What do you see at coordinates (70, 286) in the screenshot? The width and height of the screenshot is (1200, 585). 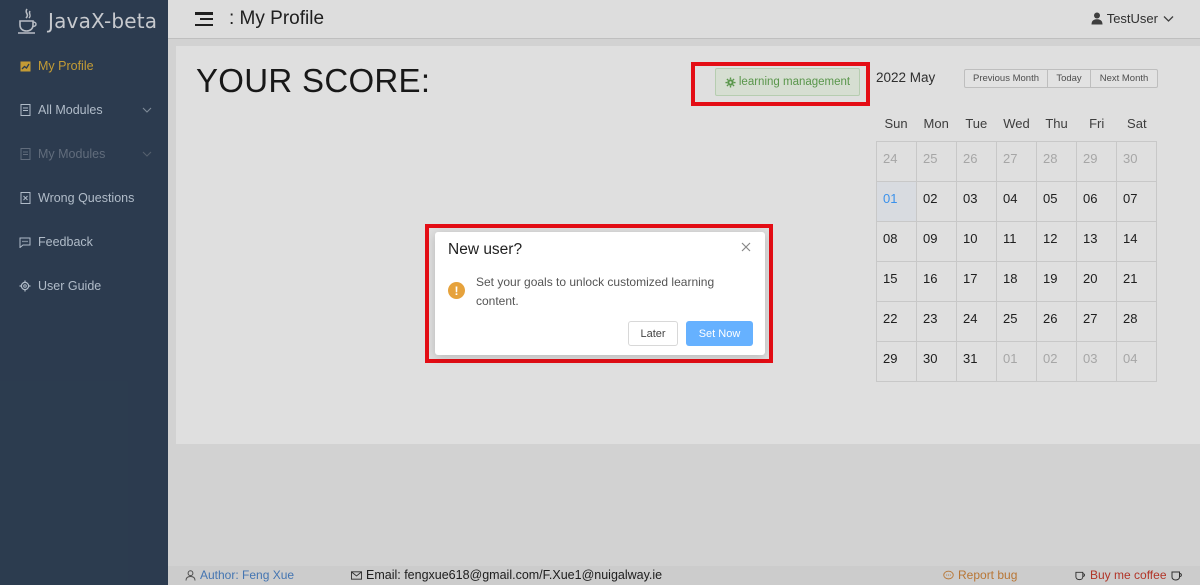 I see `sidebar-item-label: User Guide` at bounding box center [70, 286].